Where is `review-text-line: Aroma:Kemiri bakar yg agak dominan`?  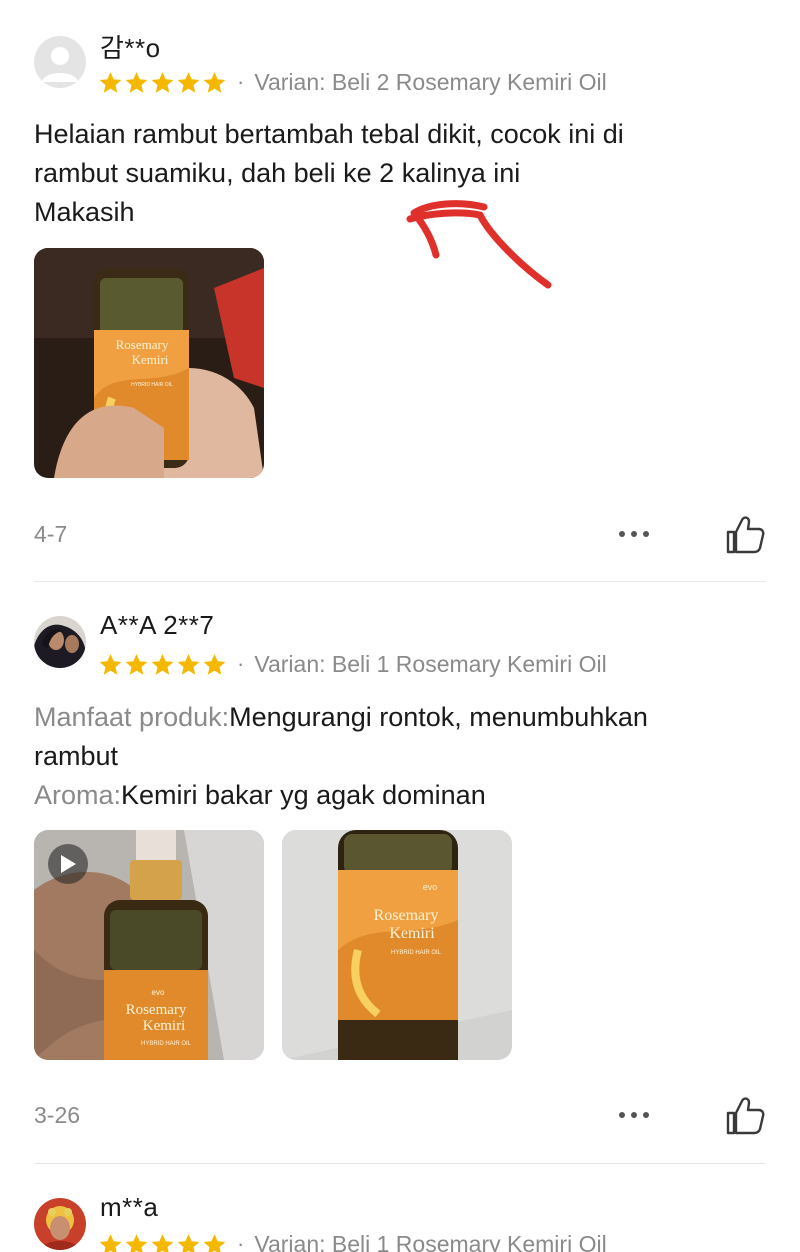
review-text-line: Aroma:Kemiri bakar yg agak dominan is located at coordinates (404, 795).